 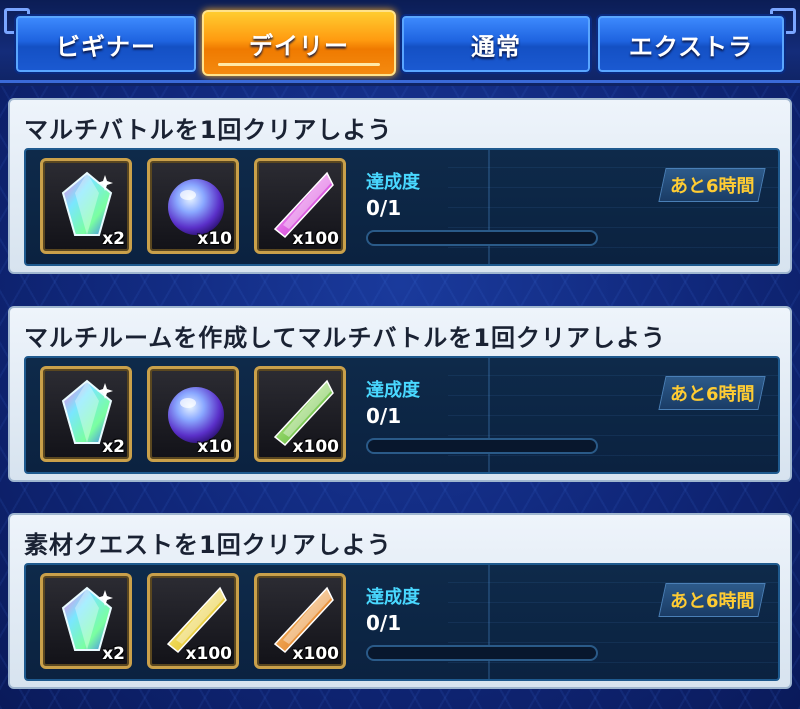 I want to click on tab-daily: デイリー, so click(x=299, y=43).